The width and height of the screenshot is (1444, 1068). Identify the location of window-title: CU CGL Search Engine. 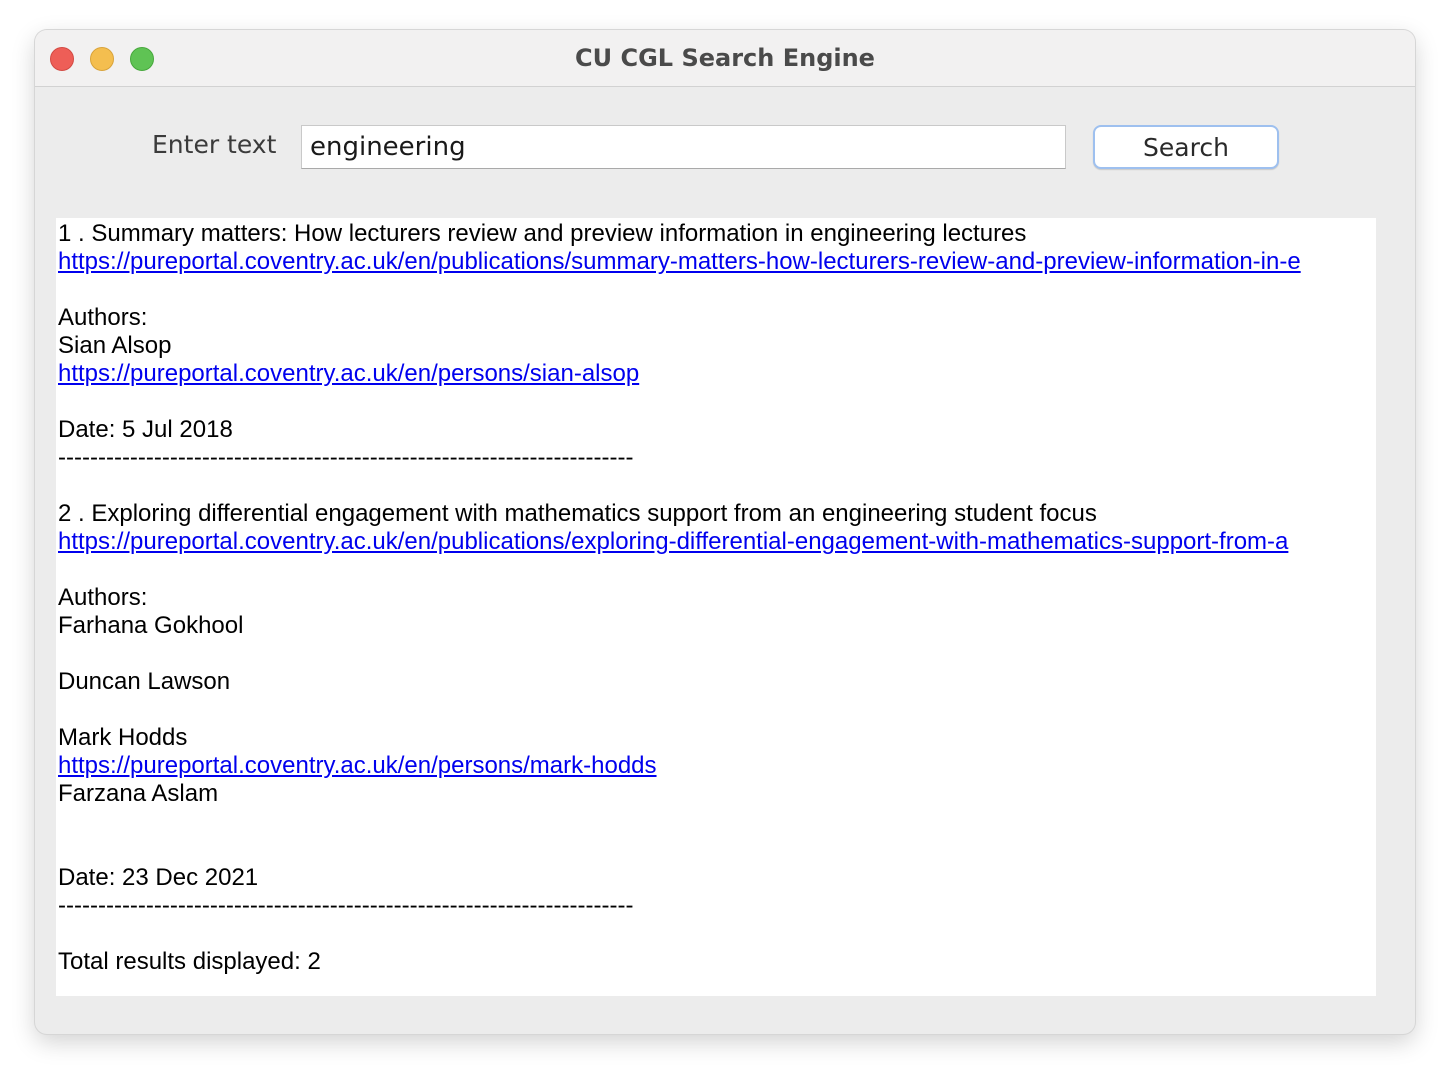
(725, 58).